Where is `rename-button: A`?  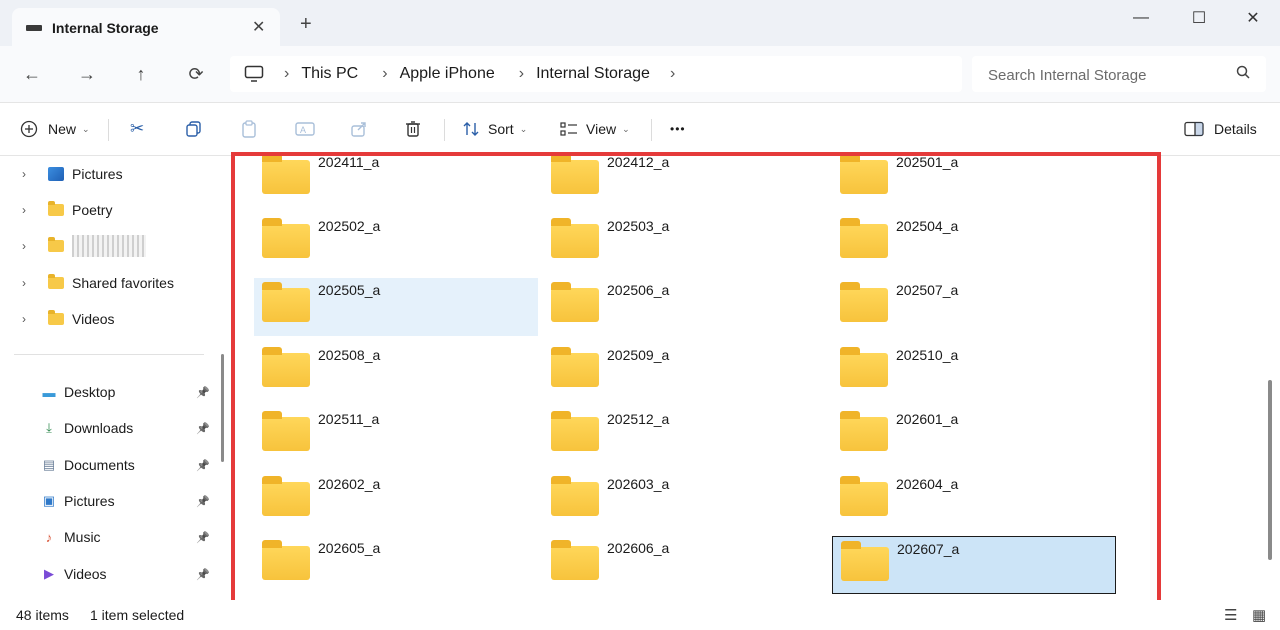
rename-button: A is located at coordinates (305, 129).